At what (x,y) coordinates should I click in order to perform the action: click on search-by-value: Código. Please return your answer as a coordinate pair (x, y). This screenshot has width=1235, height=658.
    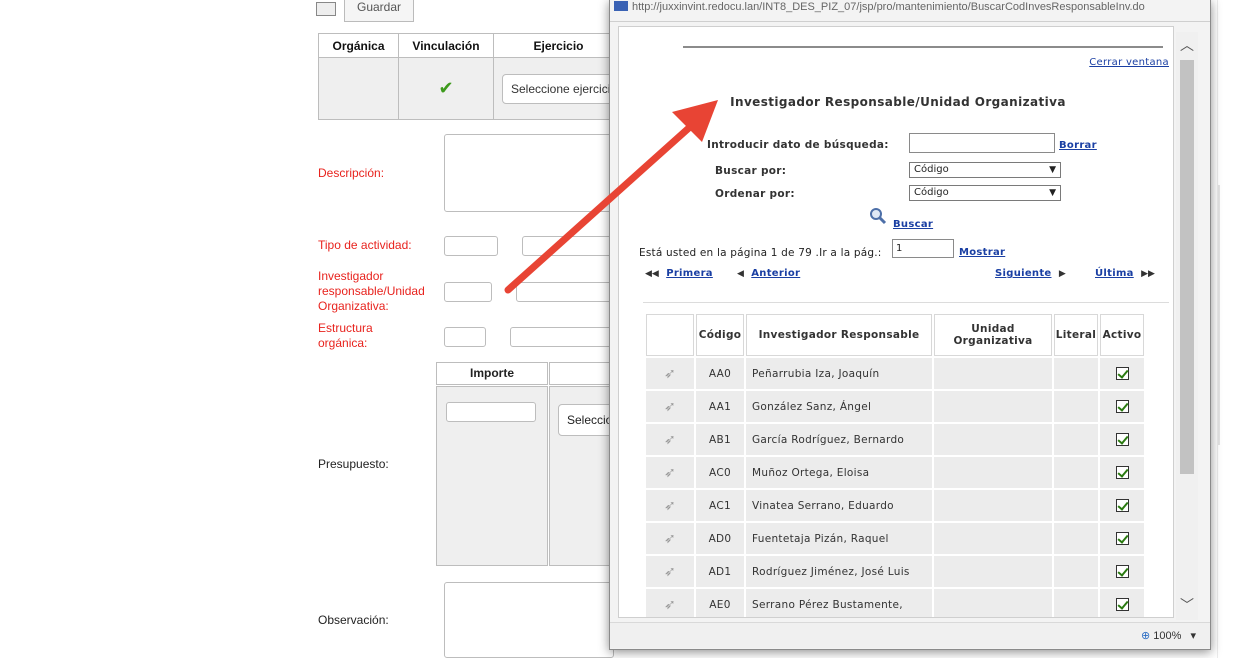
    Looking at the image, I should click on (931, 169).